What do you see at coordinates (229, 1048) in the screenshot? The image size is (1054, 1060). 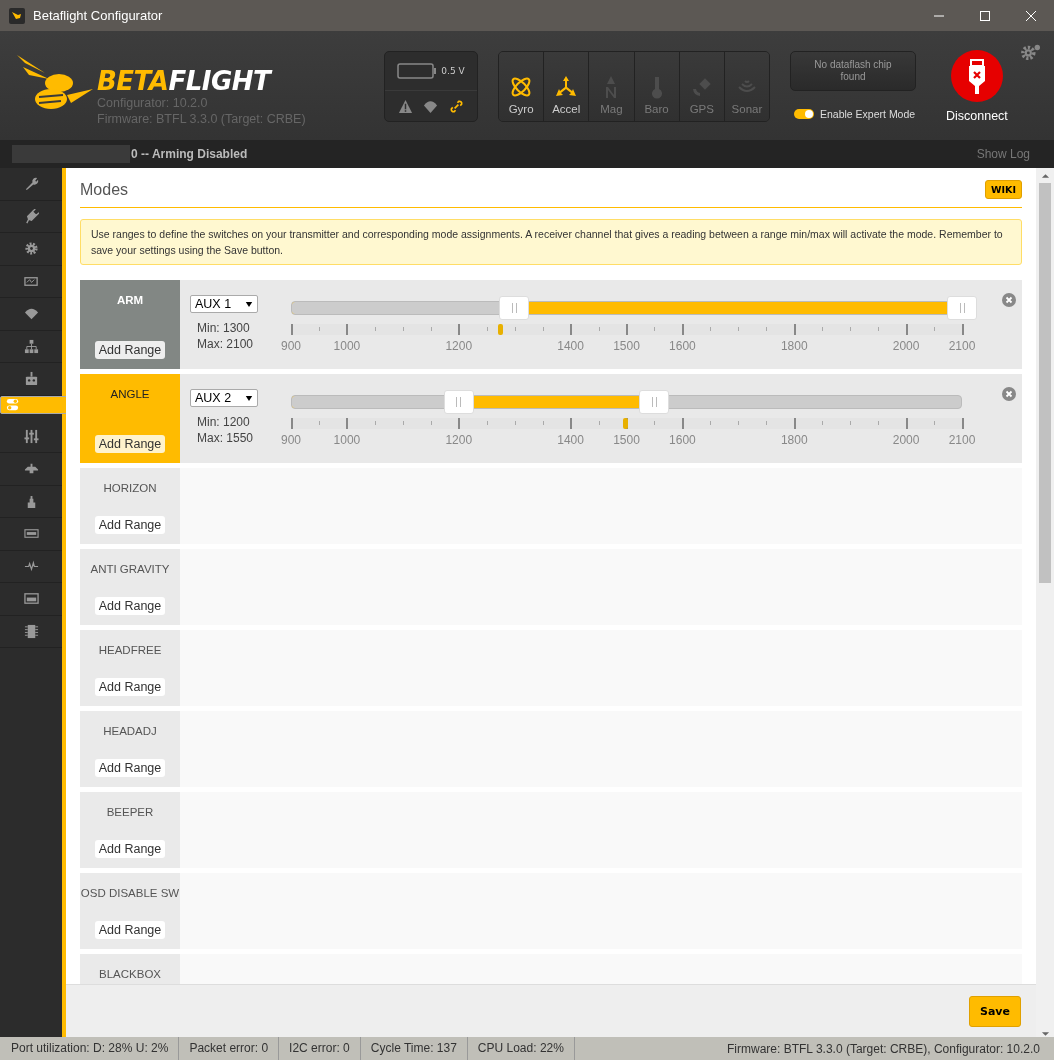 I see `footer-stat: Packet error: 0` at bounding box center [229, 1048].